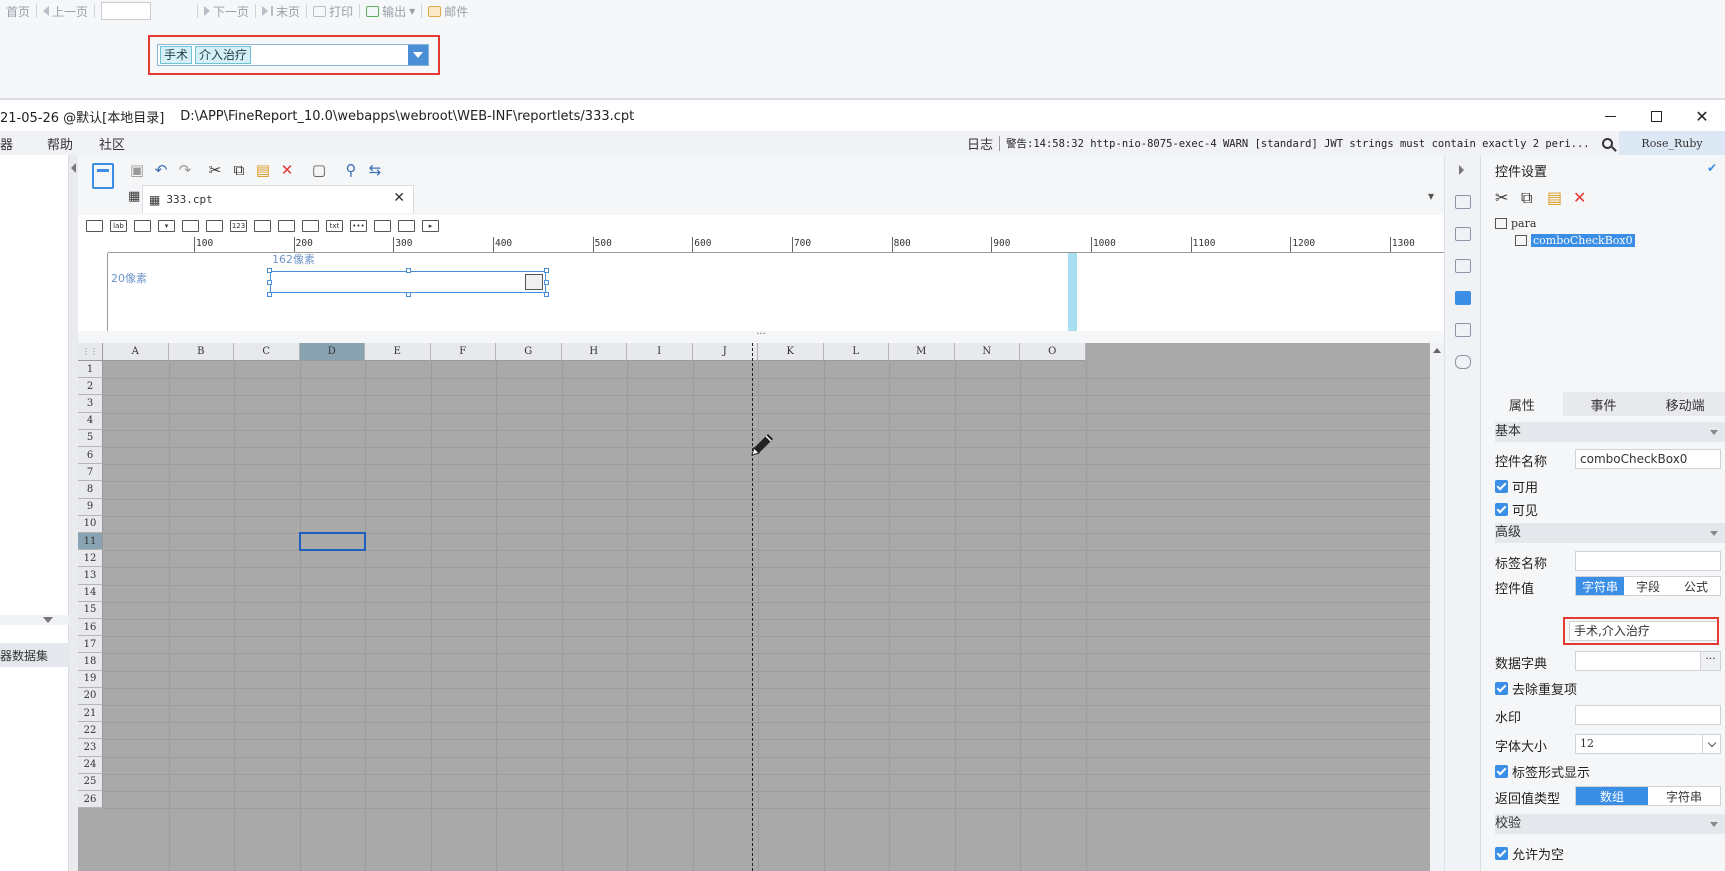 The image size is (1725, 871). Describe the element at coordinates (215, 170) in the screenshot. I see `cut-icon: ✂` at that location.